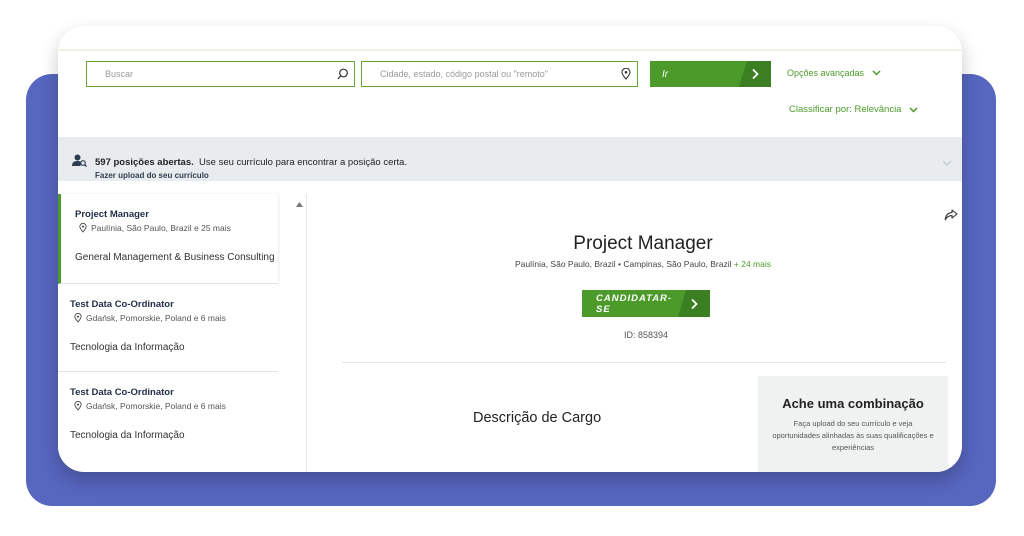 Image resolution: width=1024 pixels, height=536 pixels. What do you see at coordinates (306, 333) in the screenshot?
I see `panel-divider` at bounding box center [306, 333].